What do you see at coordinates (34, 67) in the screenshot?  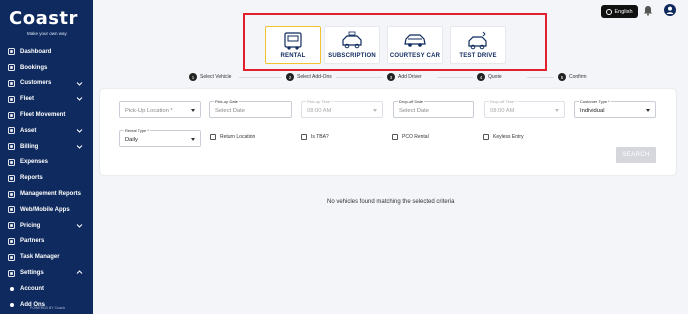 I see `sidebar-item-label: Bookings` at bounding box center [34, 67].